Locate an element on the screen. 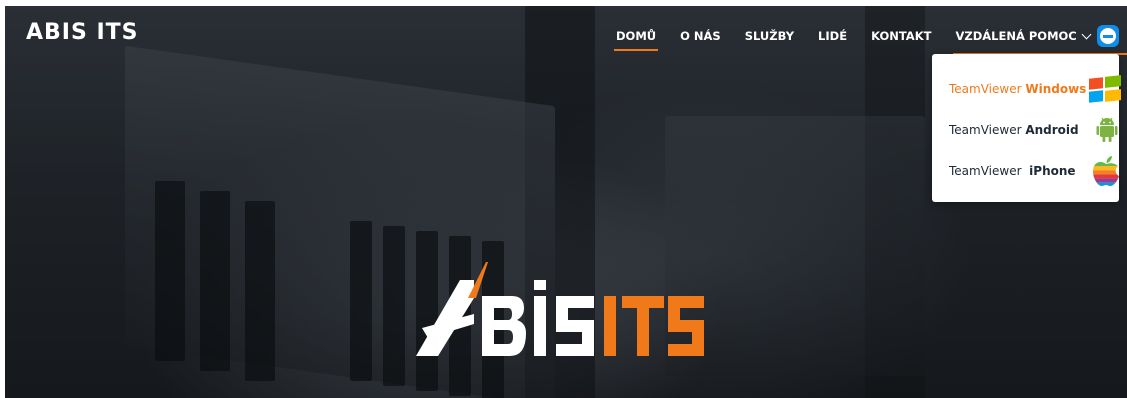 The height and width of the screenshot is (398, 1127). nav-item-remote-support: VZDÁLENÁ POMOC is located at coordinates (1040, 40).